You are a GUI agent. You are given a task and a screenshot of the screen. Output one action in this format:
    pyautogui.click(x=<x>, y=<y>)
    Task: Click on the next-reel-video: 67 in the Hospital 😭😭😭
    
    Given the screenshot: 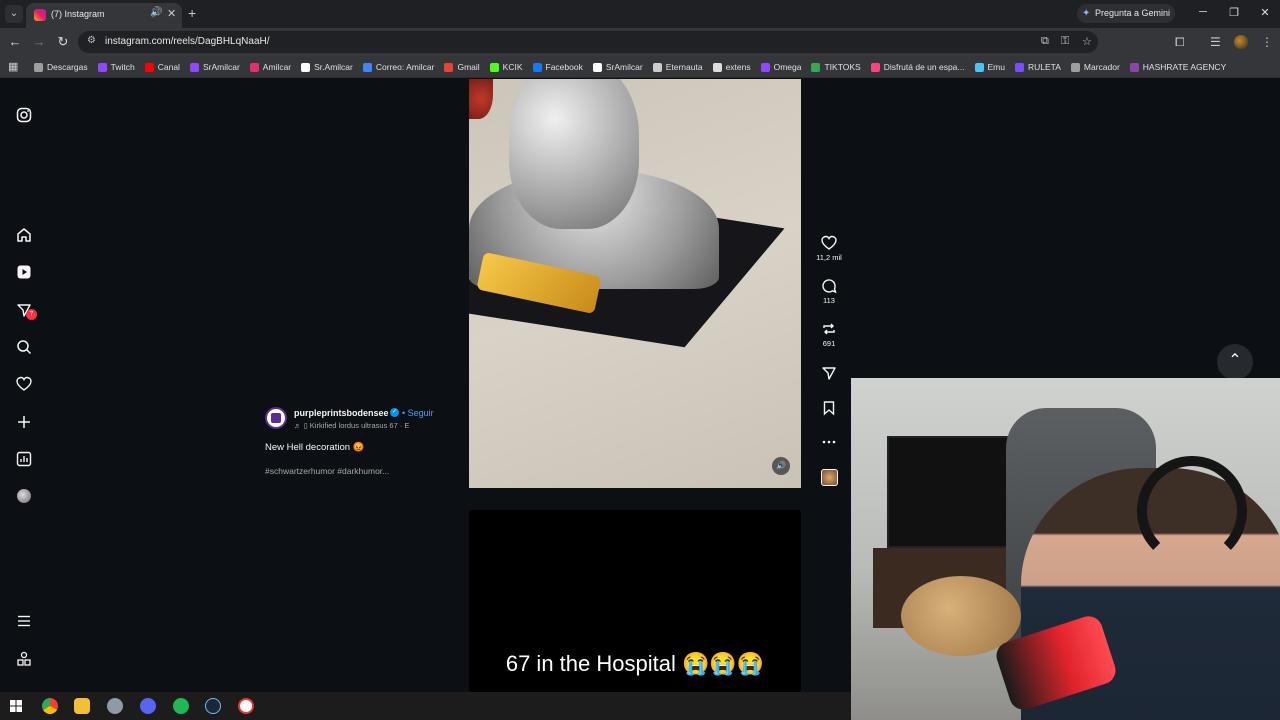 What is the action you would take?
    pyautogui.click(x=635, y=601)
    